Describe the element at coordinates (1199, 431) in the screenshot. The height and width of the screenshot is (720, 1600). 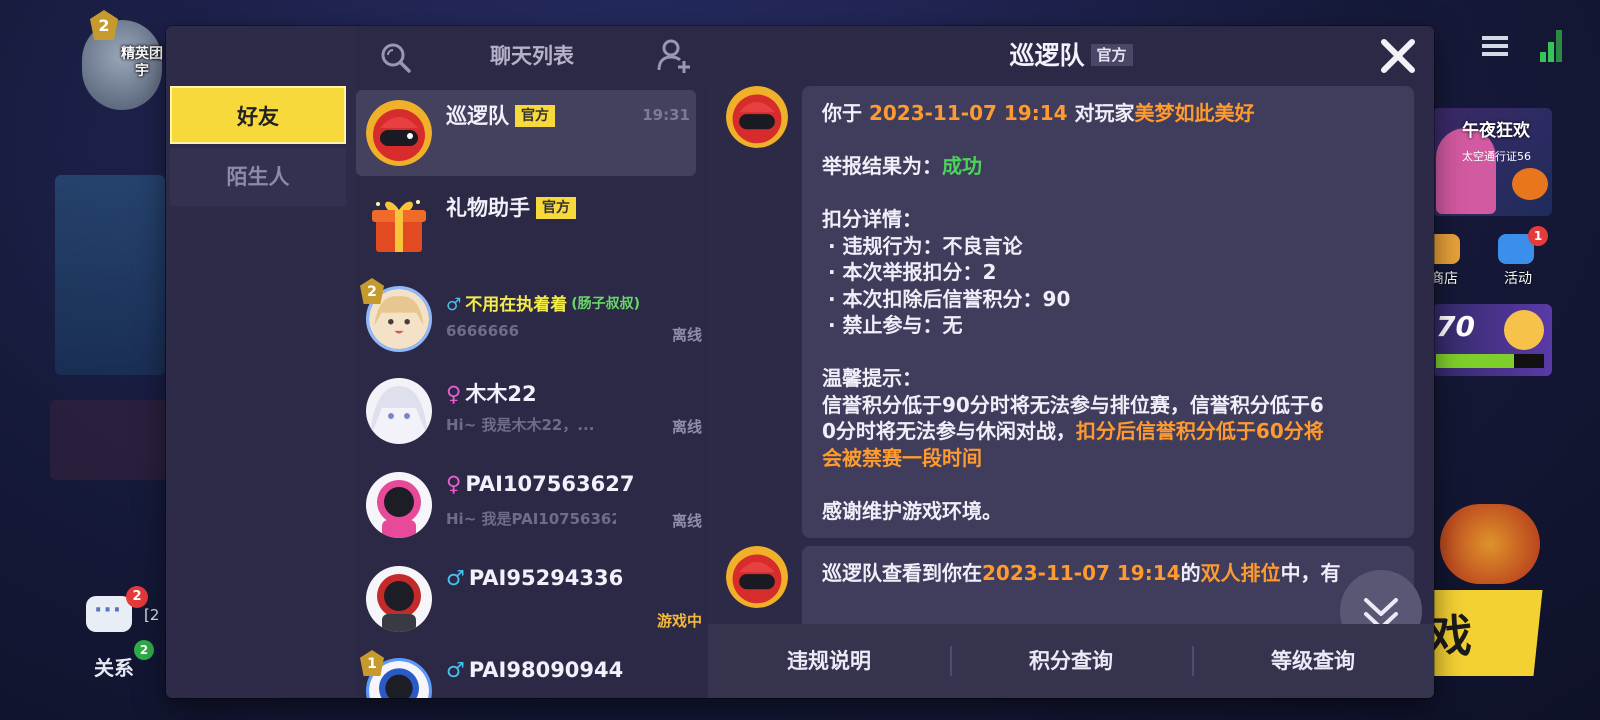
I see `warning-text: 扣分后信誉积分低于60分将` at that location.